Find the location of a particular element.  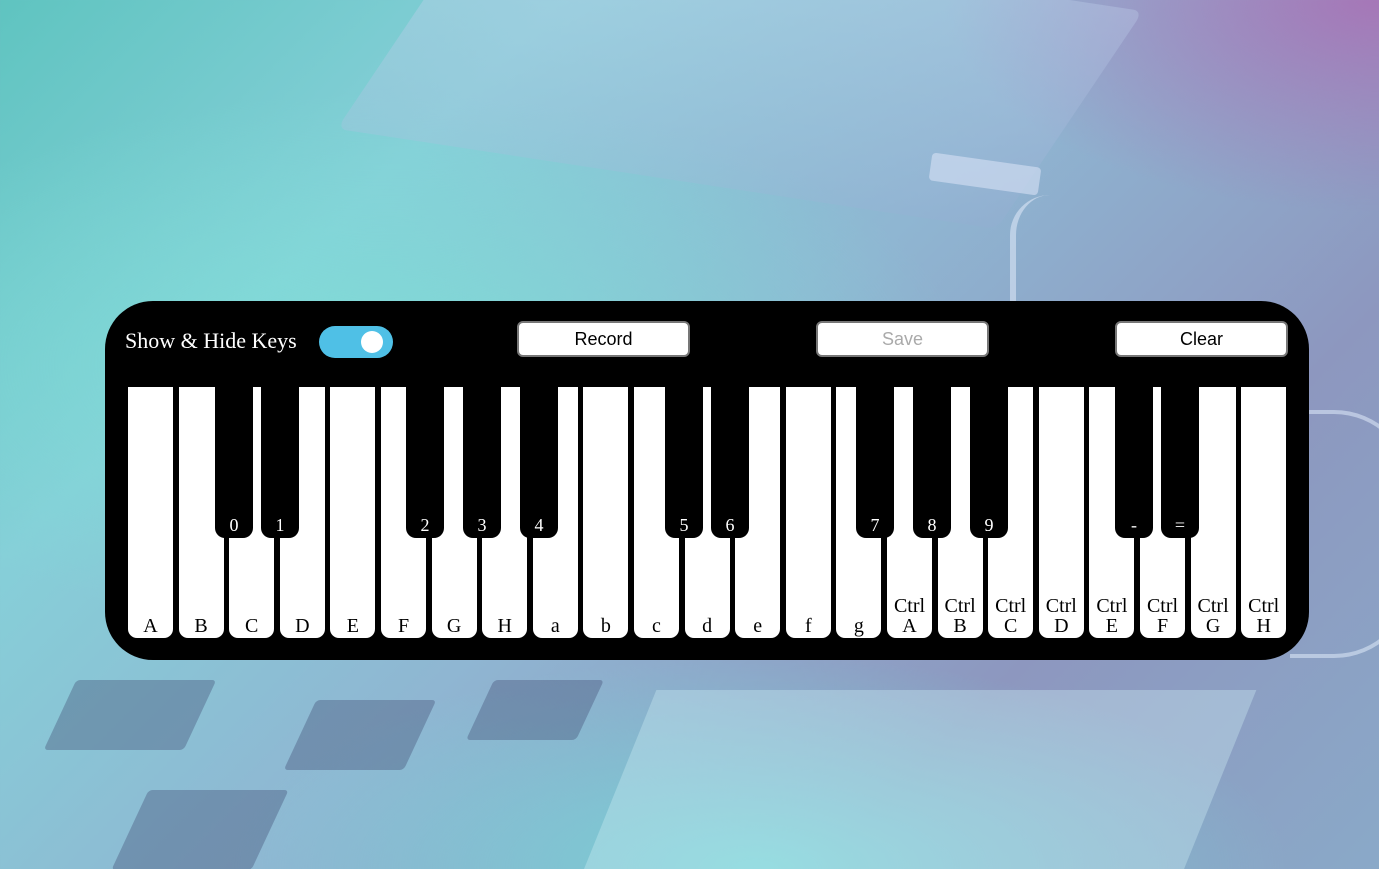

white-key-letter: d is located at coordinates (707, 626).